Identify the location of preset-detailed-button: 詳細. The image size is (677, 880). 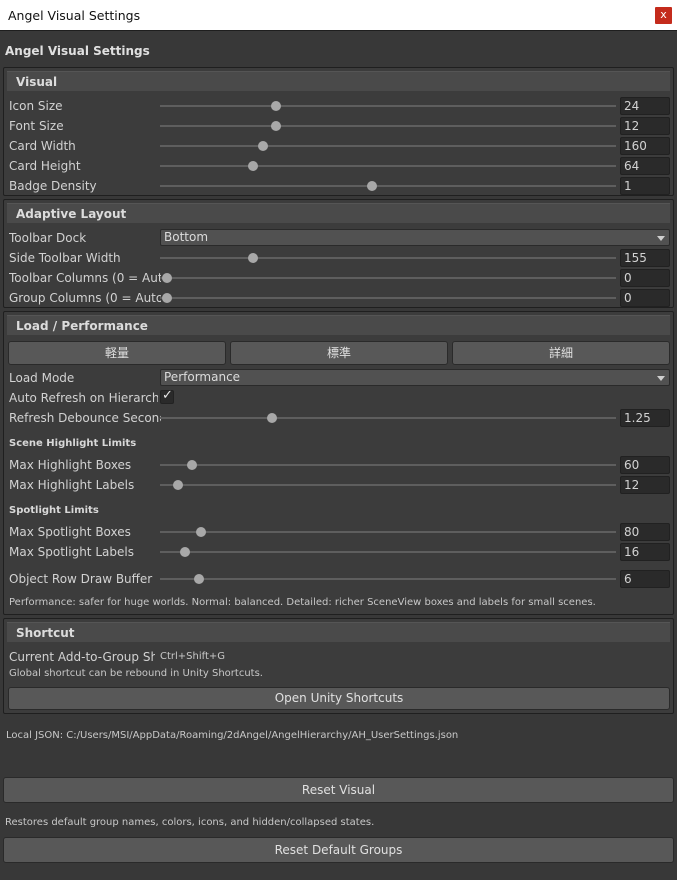
(561, 353).